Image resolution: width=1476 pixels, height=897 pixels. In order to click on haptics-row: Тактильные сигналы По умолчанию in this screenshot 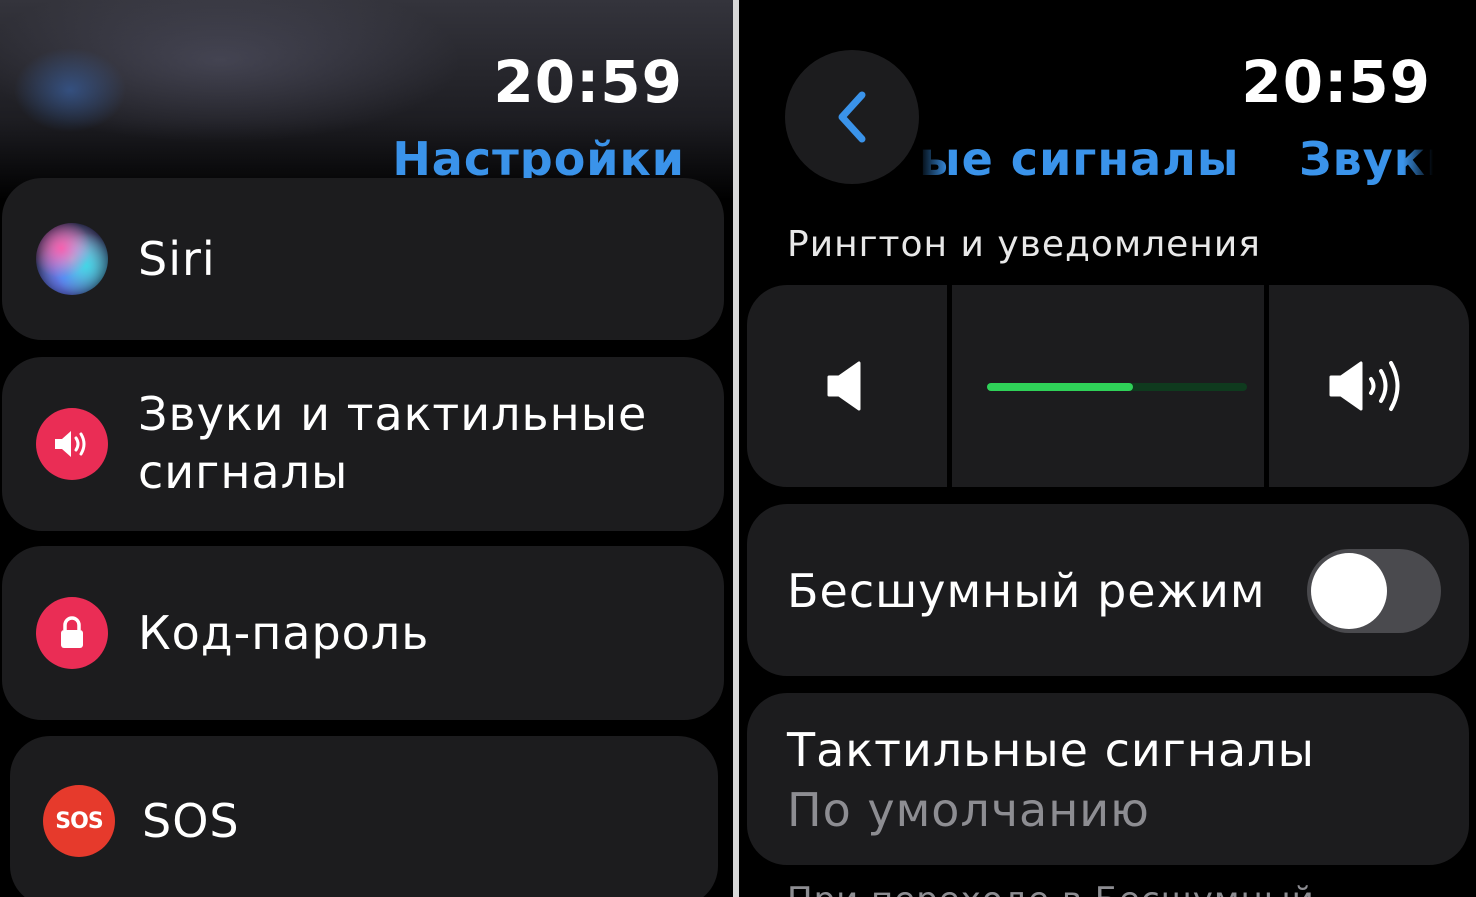, I will do `click(1108, 779)`.